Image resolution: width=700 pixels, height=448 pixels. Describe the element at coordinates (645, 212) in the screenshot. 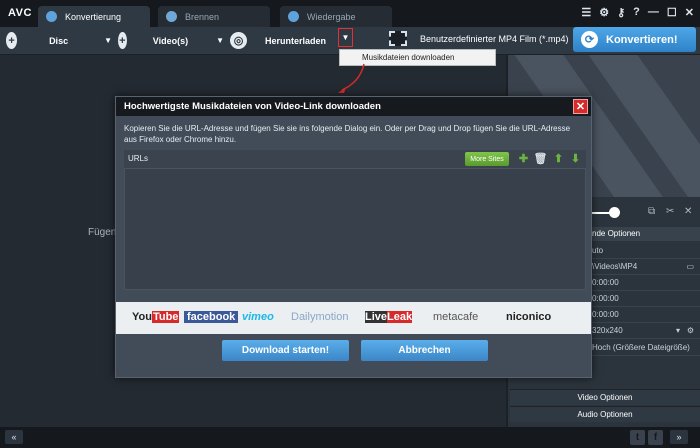

I see `preview-controls: ⧉ ✂ ✕` at that location.